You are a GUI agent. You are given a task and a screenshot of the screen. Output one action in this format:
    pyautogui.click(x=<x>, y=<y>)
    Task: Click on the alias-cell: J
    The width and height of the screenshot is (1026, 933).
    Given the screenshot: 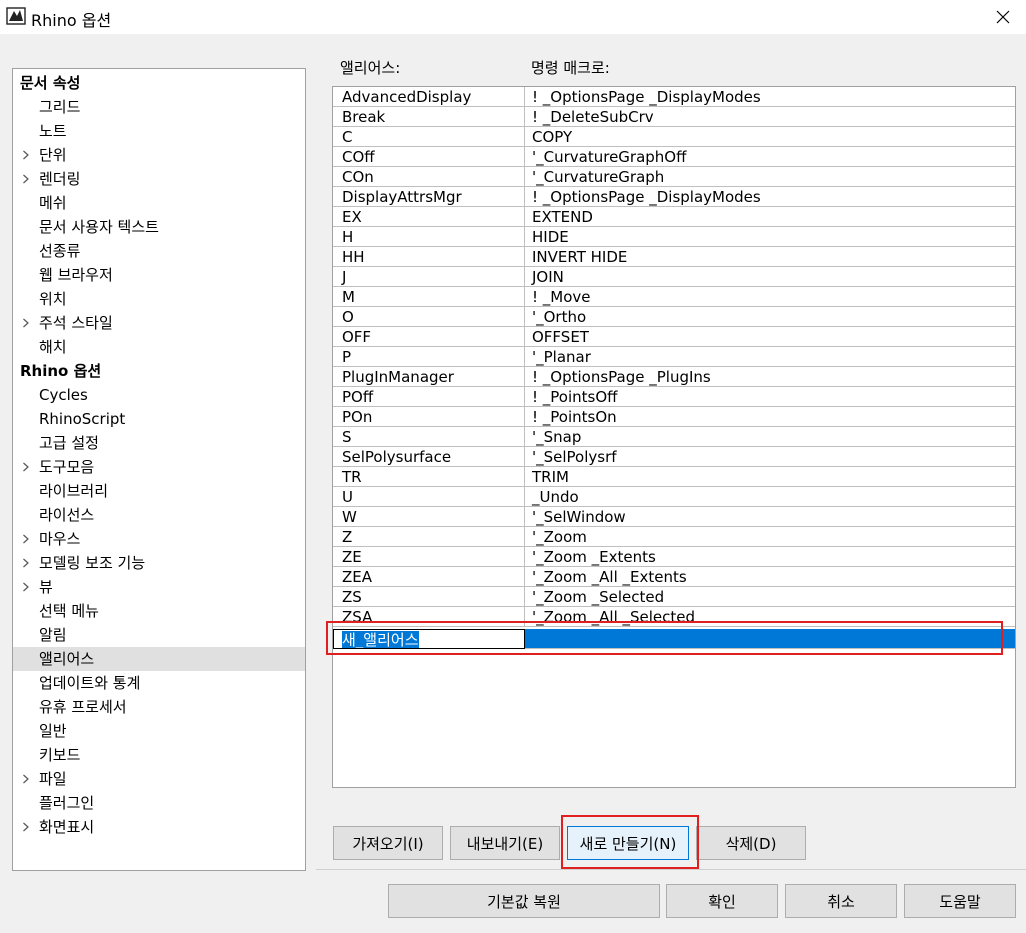 What is the action you would take?
    pyautogui.click(x=429, y=277)
    